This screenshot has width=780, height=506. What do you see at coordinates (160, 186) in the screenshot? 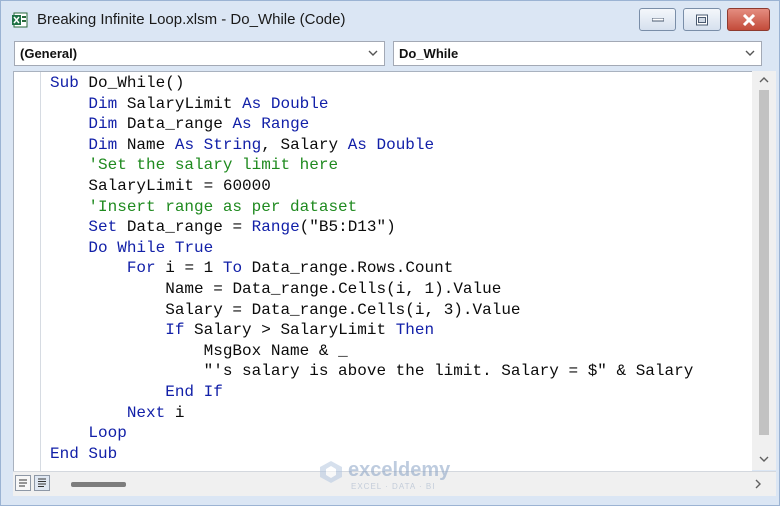
I see `code-line: SalaryLimit = 60000` at bounding box center [160, 186].